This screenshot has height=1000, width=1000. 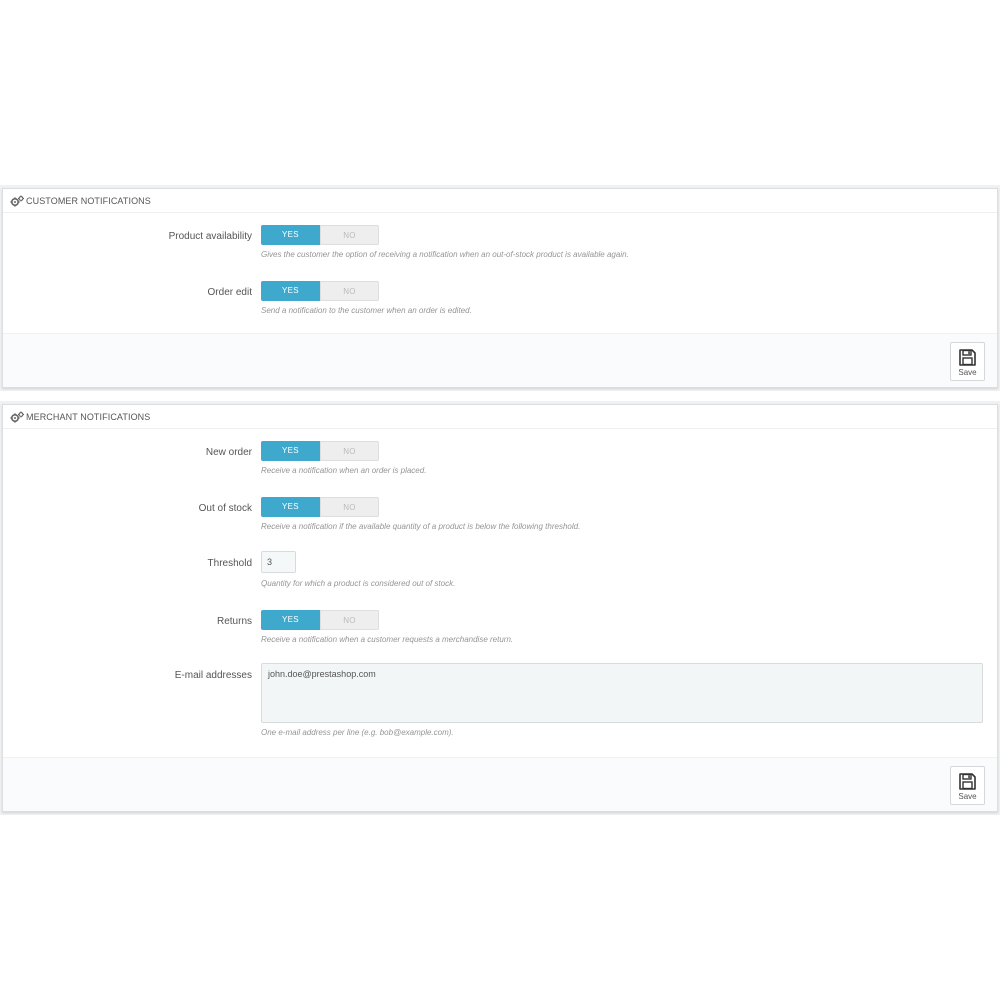 What do you see at coordinates (228, 452) in the screenshot?
I see `field-label: New order` at bounding box center [228, 452].